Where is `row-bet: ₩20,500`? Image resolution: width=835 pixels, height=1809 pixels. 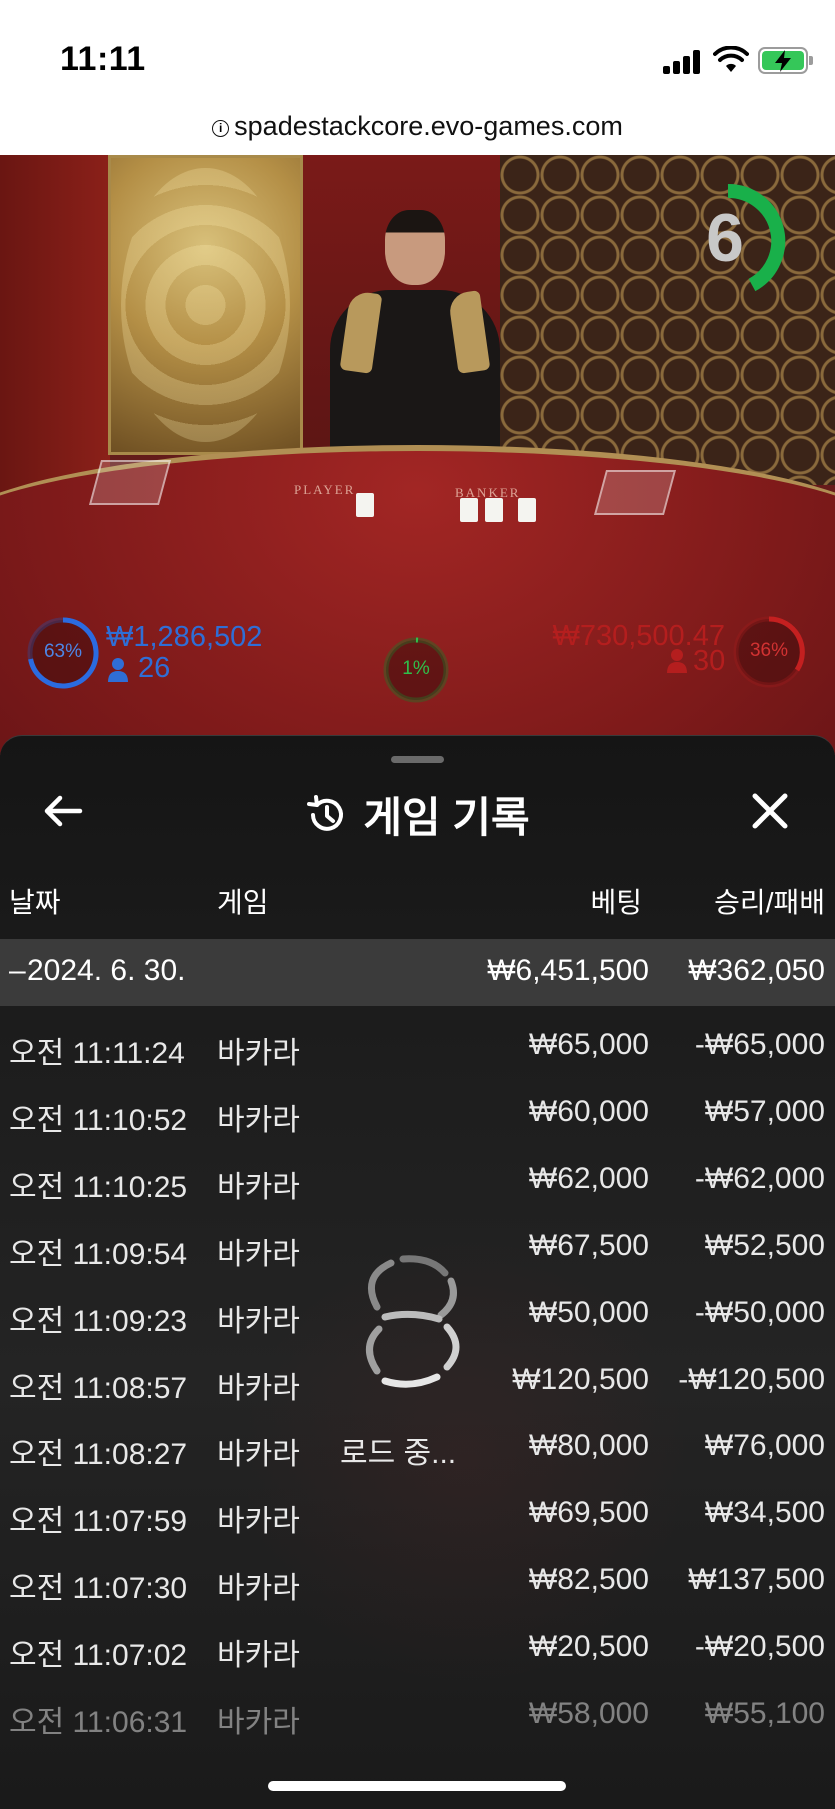 row-bet: ₩20,500 is located at coordinates (588, 1647).